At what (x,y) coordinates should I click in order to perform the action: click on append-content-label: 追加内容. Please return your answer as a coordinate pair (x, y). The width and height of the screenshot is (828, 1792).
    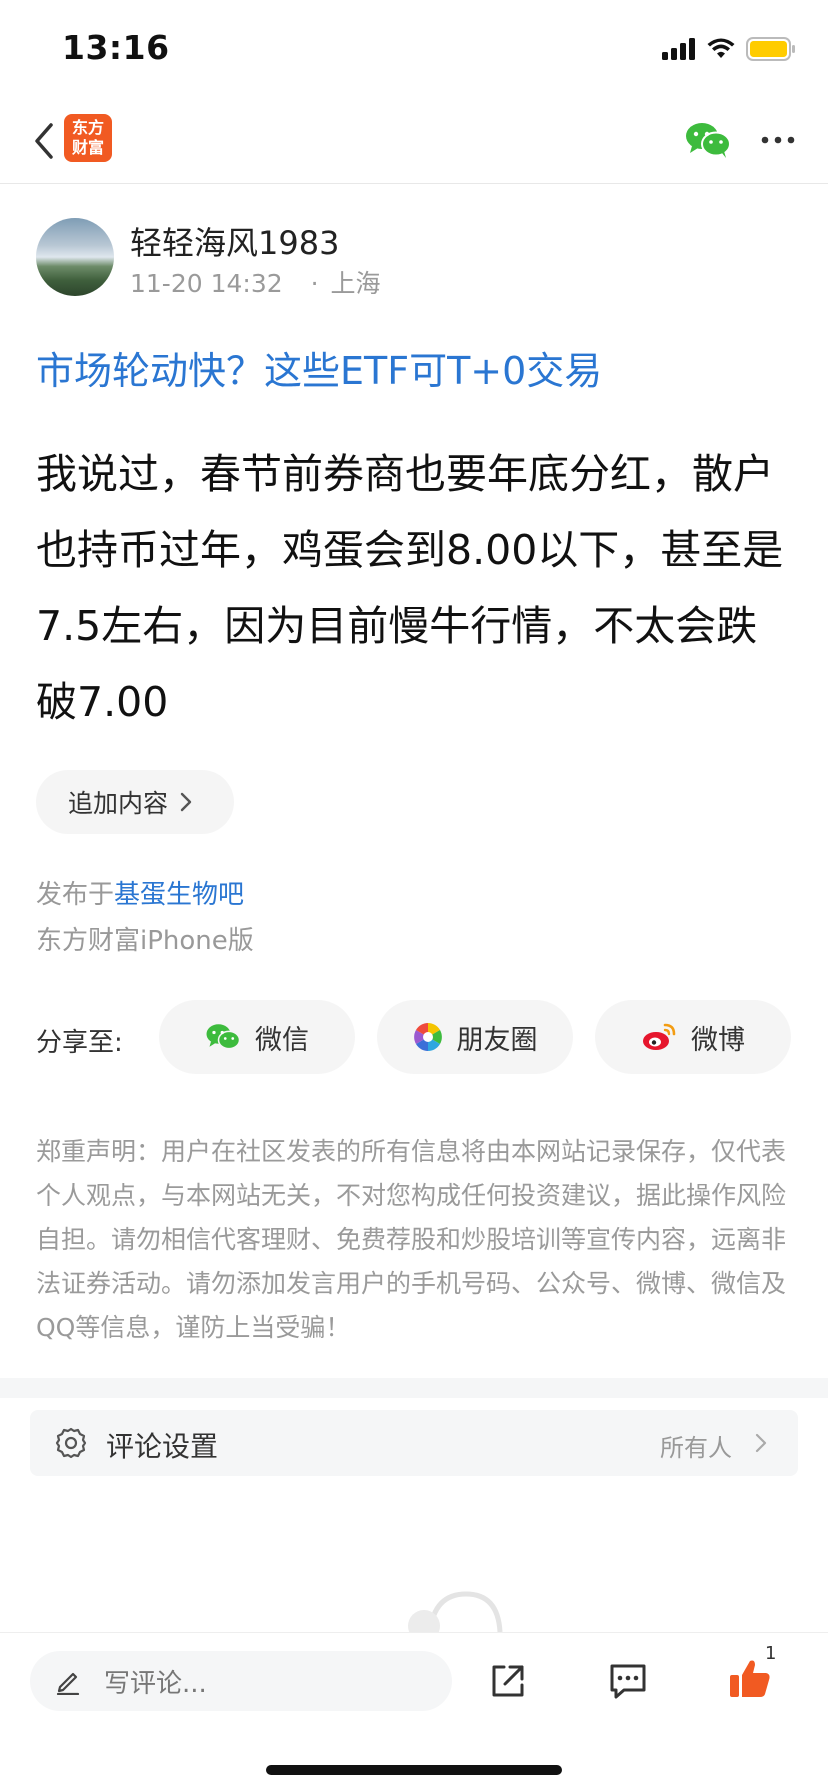
    Looking at the image, I should click on (118, 803).